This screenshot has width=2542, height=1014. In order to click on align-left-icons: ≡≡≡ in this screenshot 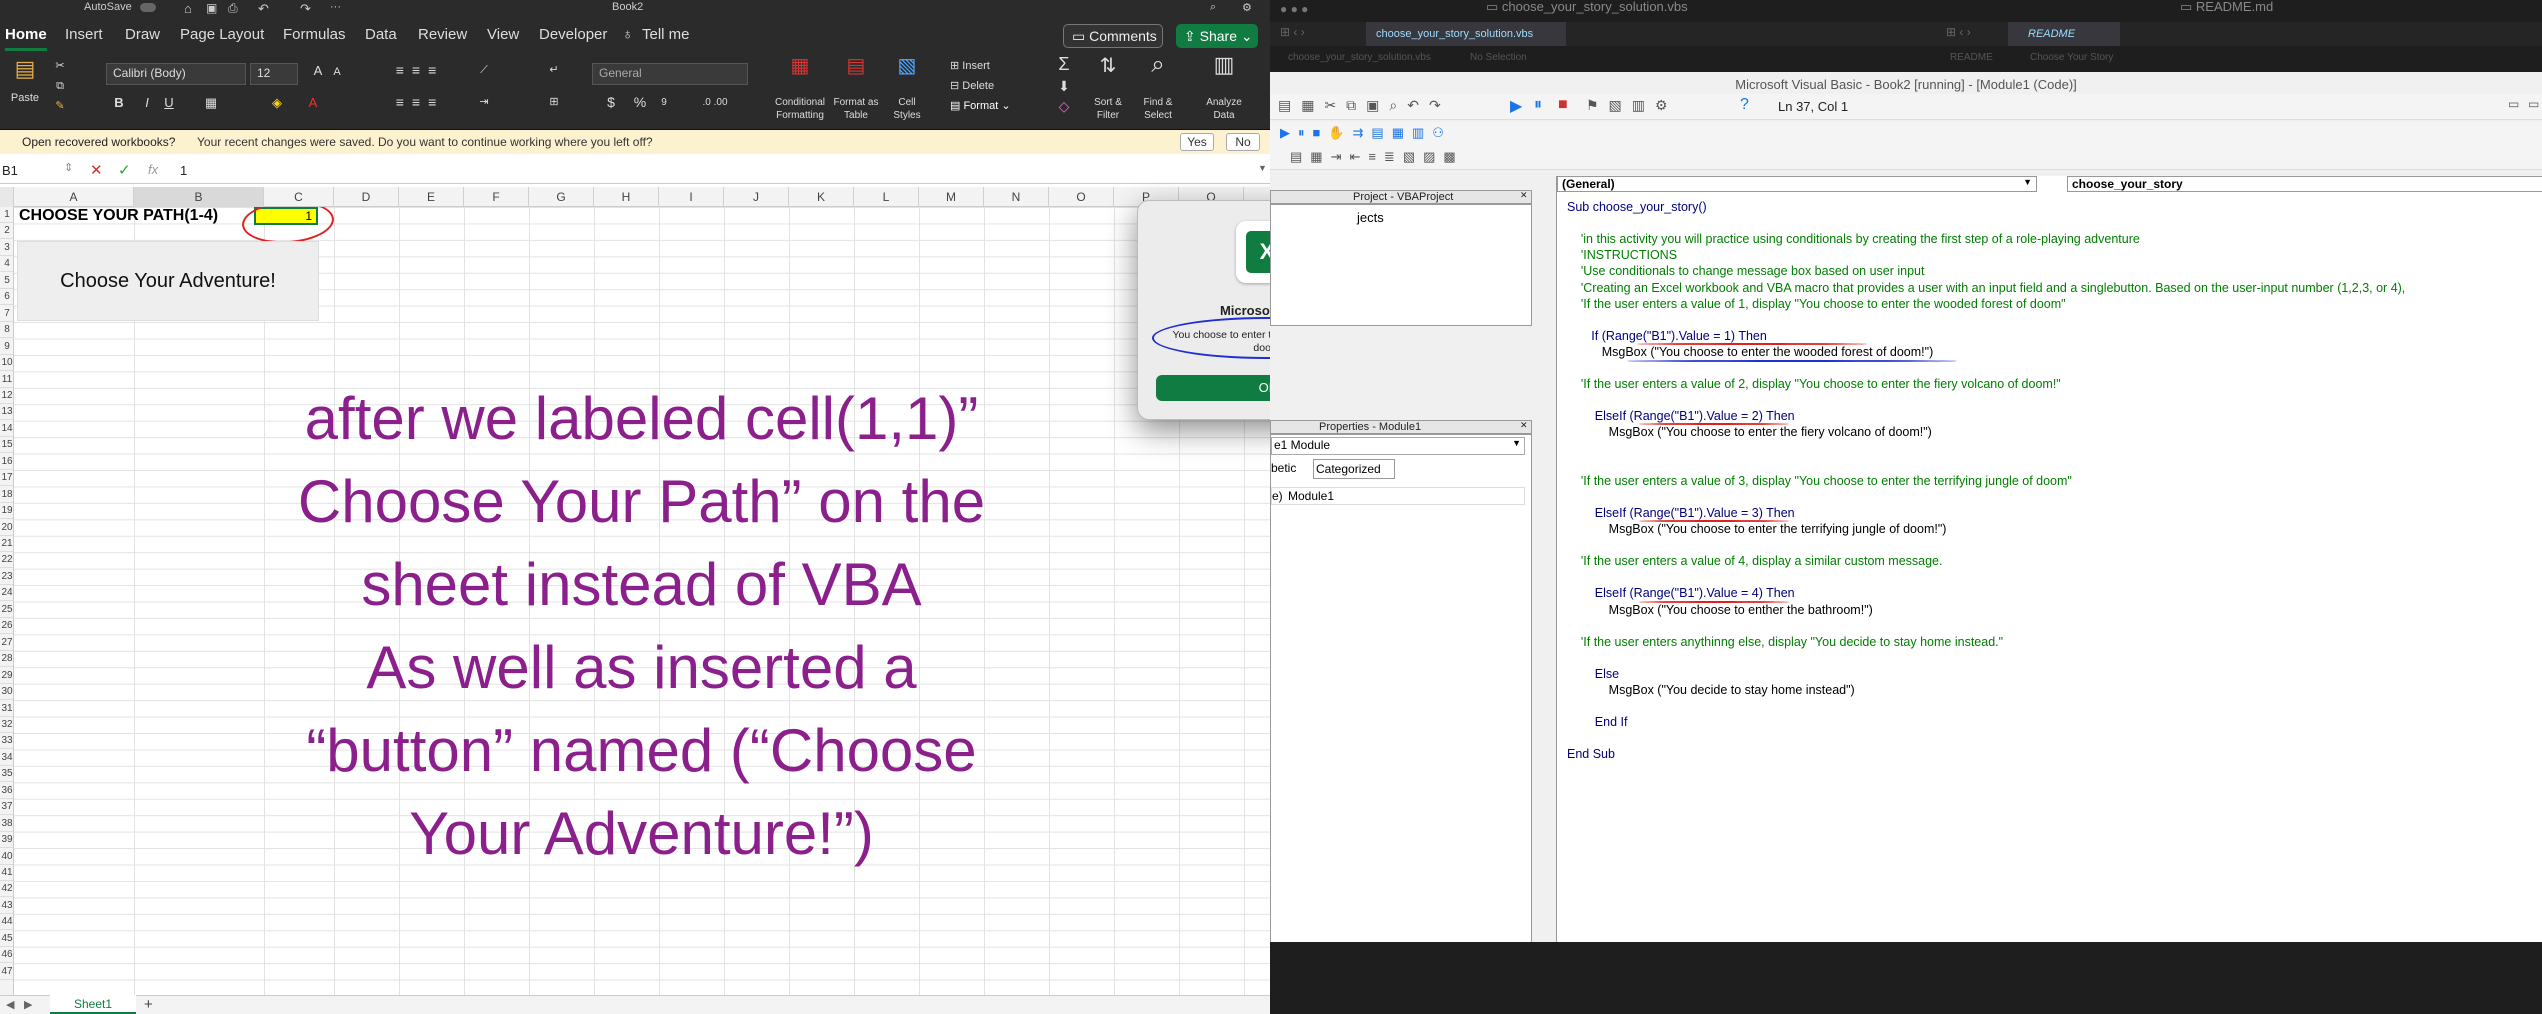, I will do `click(420, 102)`.